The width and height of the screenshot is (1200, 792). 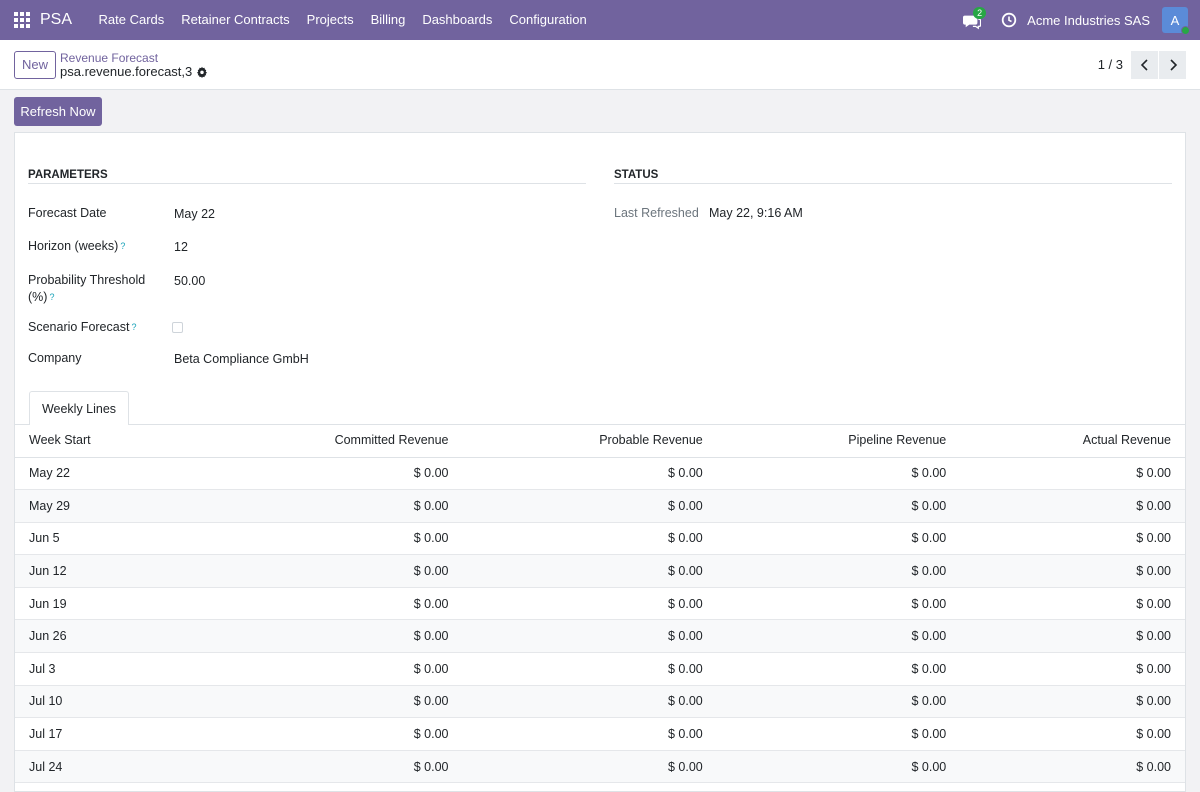 I want to click on scenario-label-text: Scenario Forecast, so click(x=79, y=327).